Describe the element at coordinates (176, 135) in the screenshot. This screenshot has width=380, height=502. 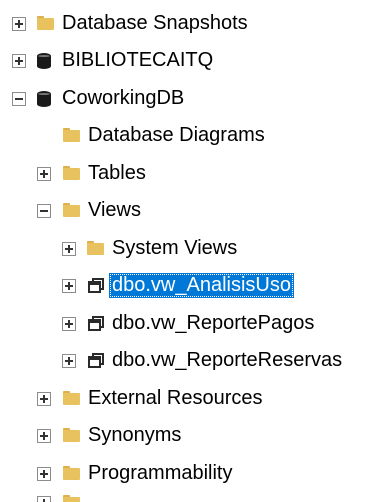
I see `node-label: Database Diagrams` at that location.